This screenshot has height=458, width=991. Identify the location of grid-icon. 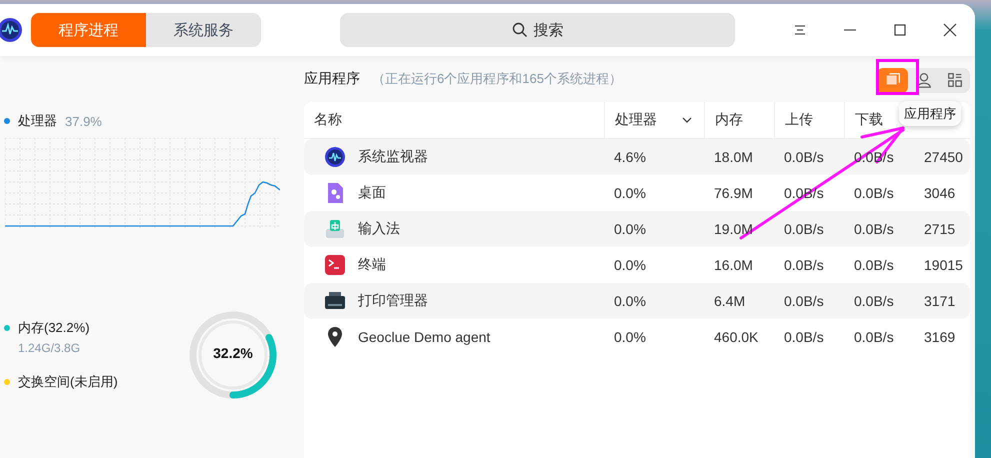
(955, 80).